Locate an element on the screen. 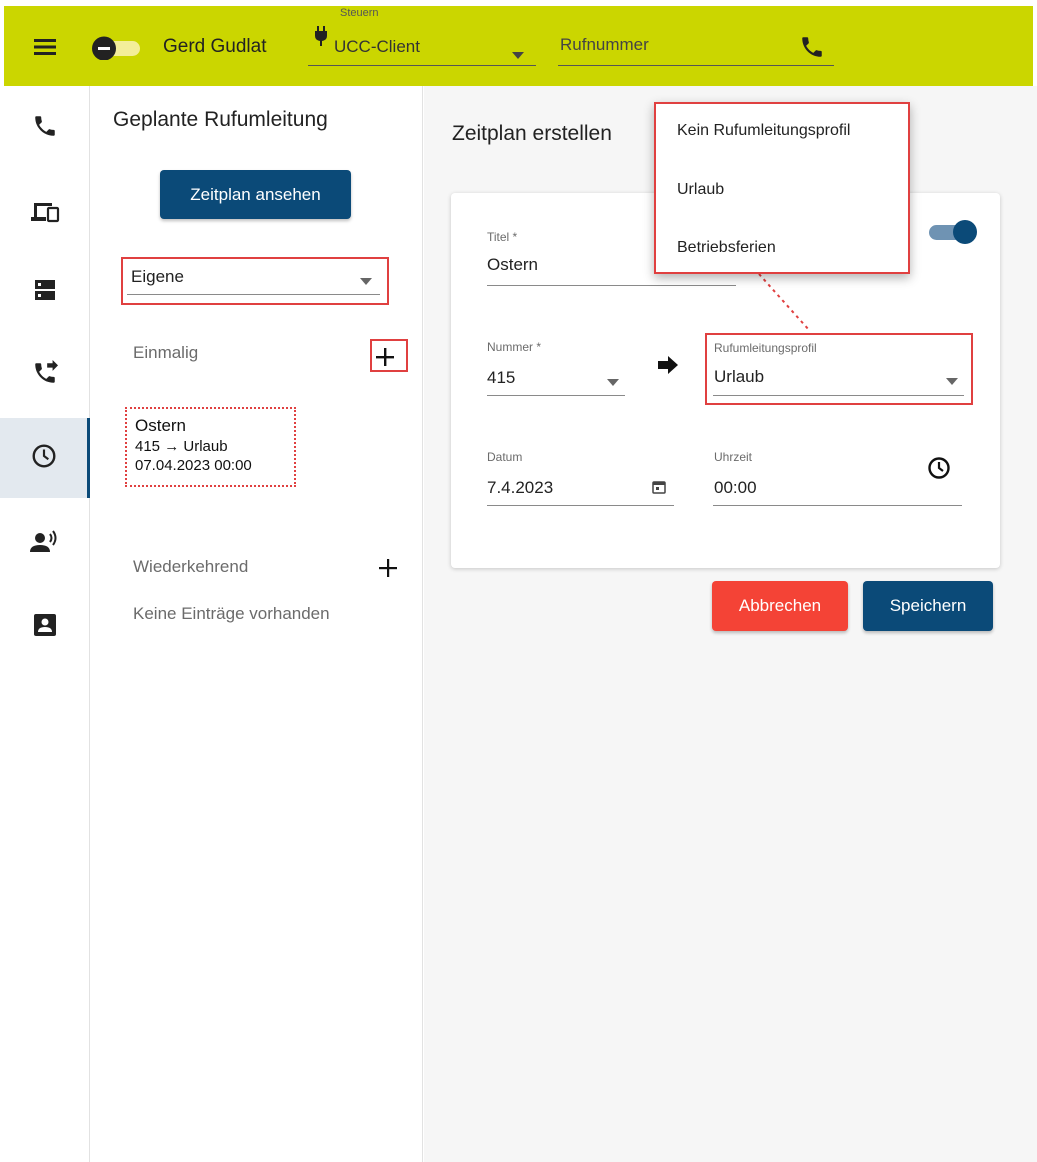 Image resolution: width=1037 pixels, height=1162 pixels. view-schedule-button: Zeitplan ansehen is located at coordinates (255, 194).